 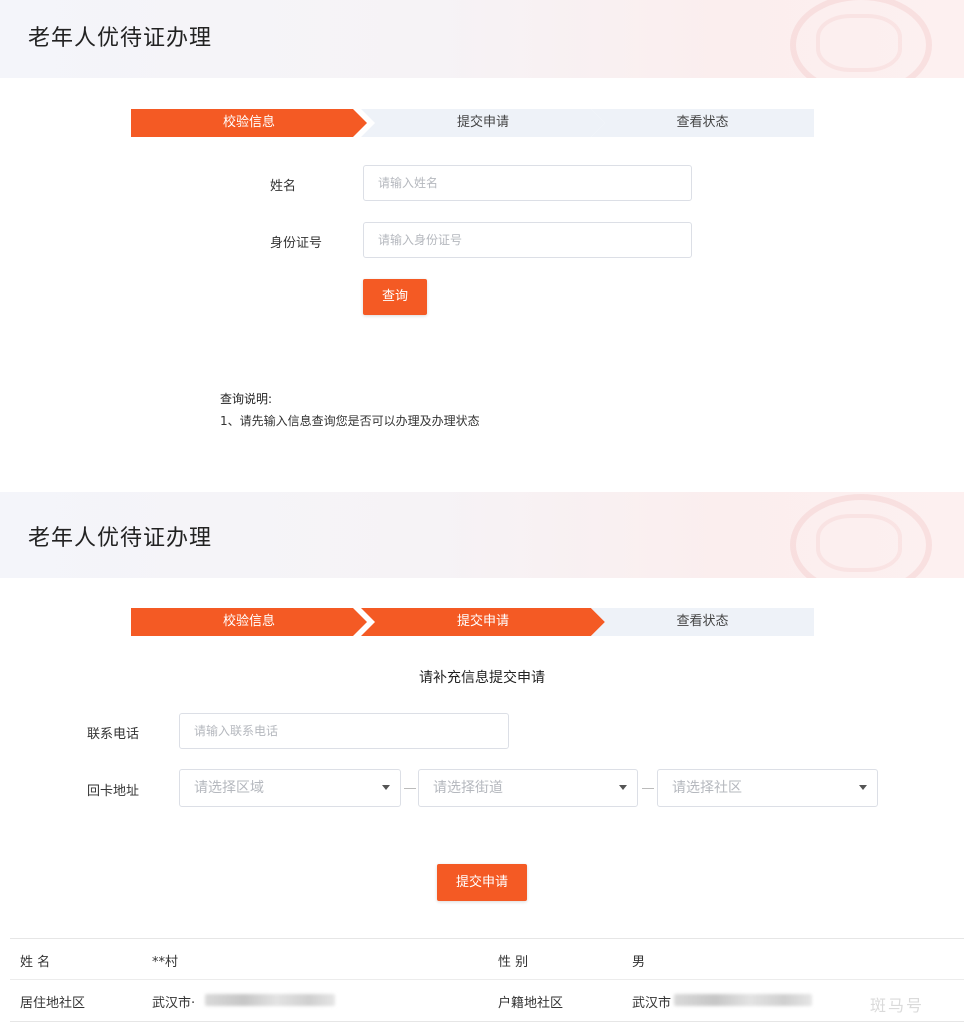 I want to click on household-header: 户籍地社区, so click(x=531, y=1003).